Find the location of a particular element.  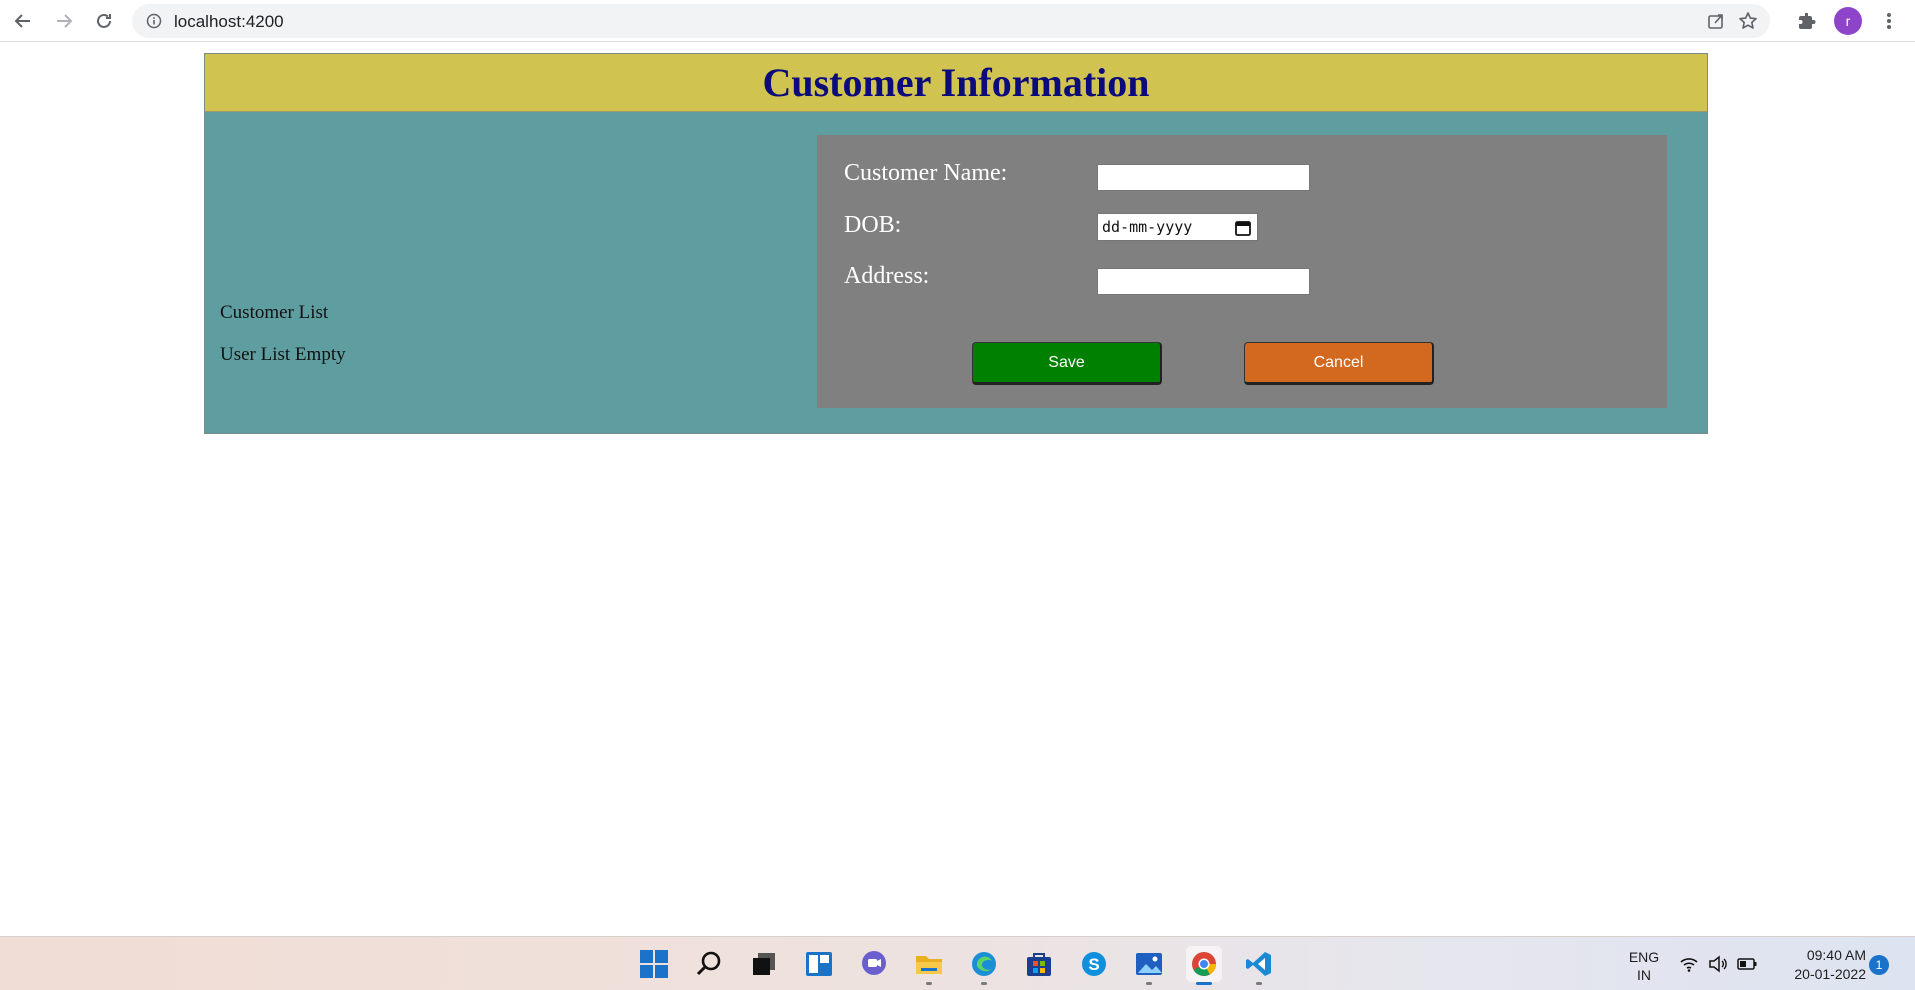

extensions-button is located at coordinates (1807, 21).